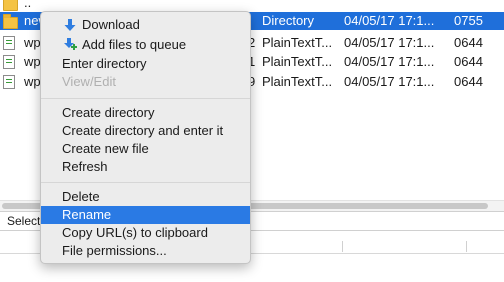  I want to click on menu-item-copy-url: Copy URL(s) to clipboard, so click(145, 233).